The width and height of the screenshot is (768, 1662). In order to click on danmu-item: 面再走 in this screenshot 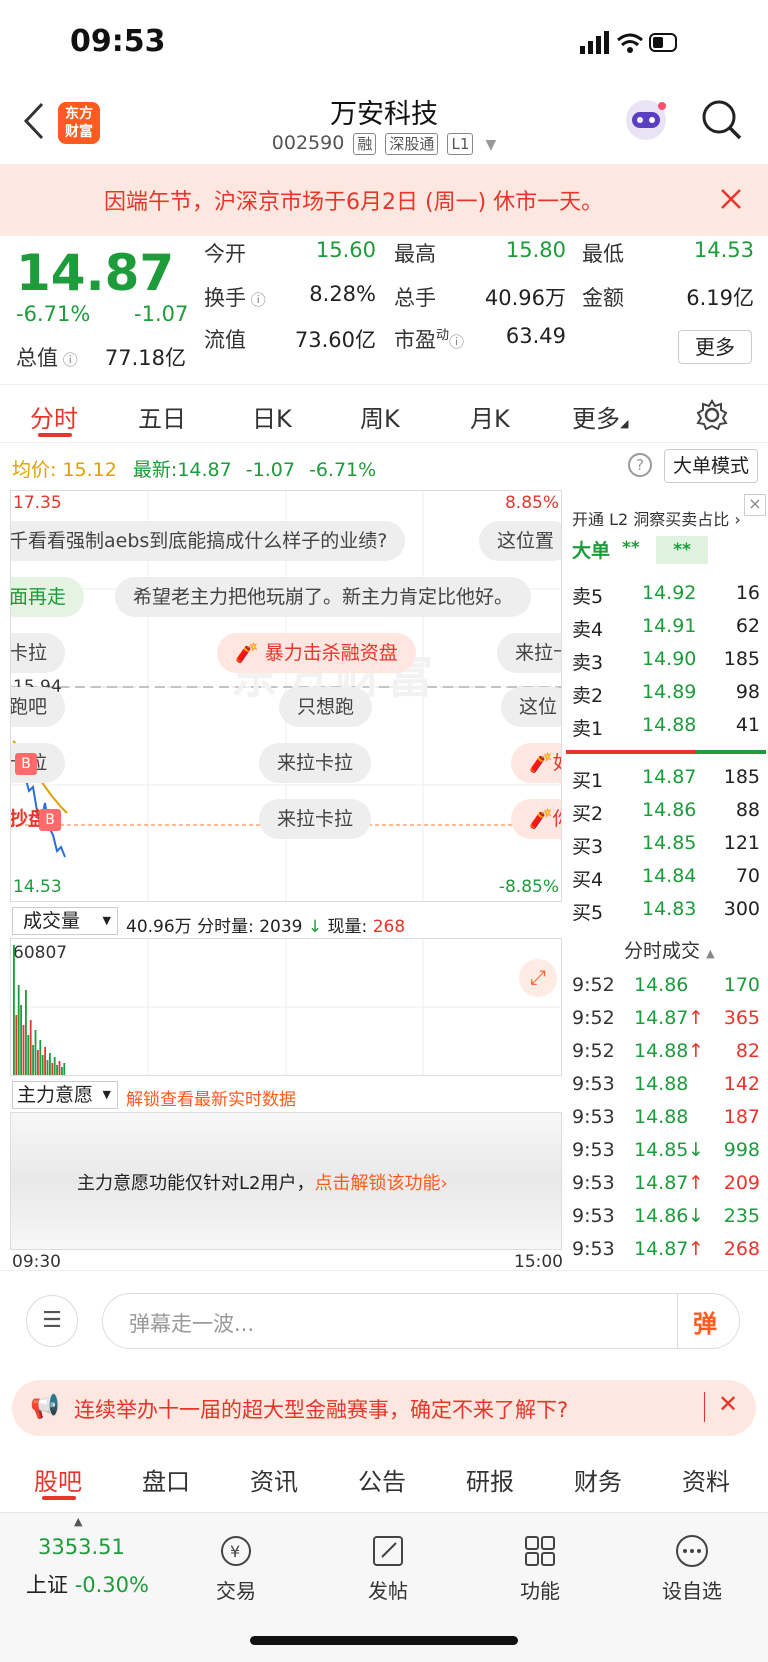, I will do `click(48, 597)`.